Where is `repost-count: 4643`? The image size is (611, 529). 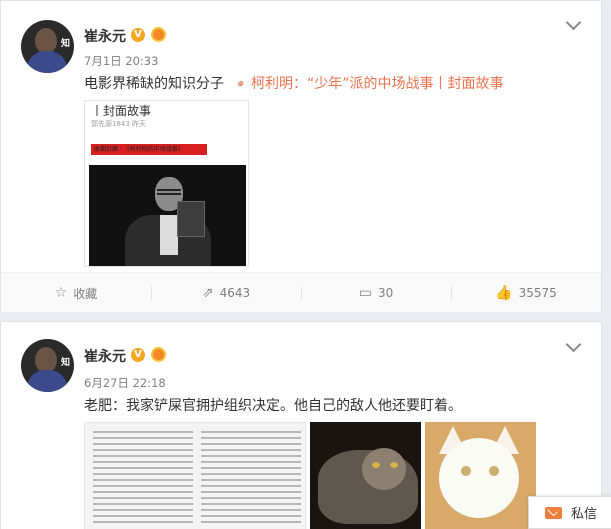
repost-count: 4643 is located at coordinates (235, 293).